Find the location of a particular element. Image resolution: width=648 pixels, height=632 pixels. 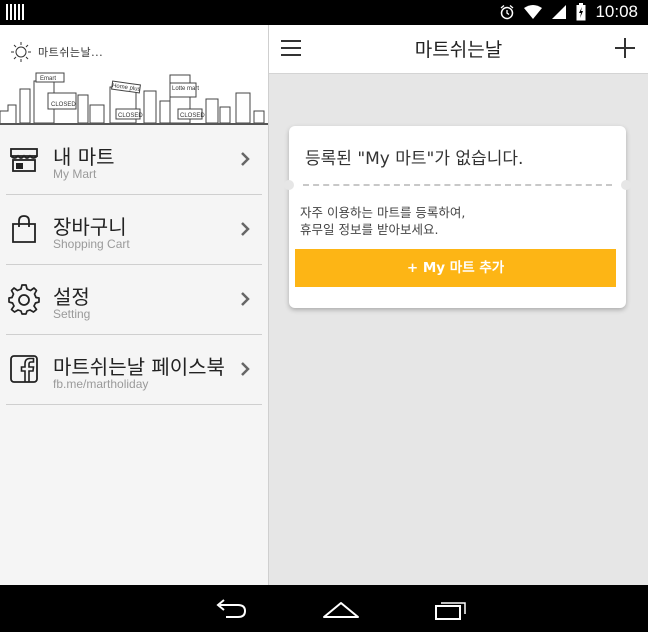

clock: 10:08 is located at coordinates (616, 11).